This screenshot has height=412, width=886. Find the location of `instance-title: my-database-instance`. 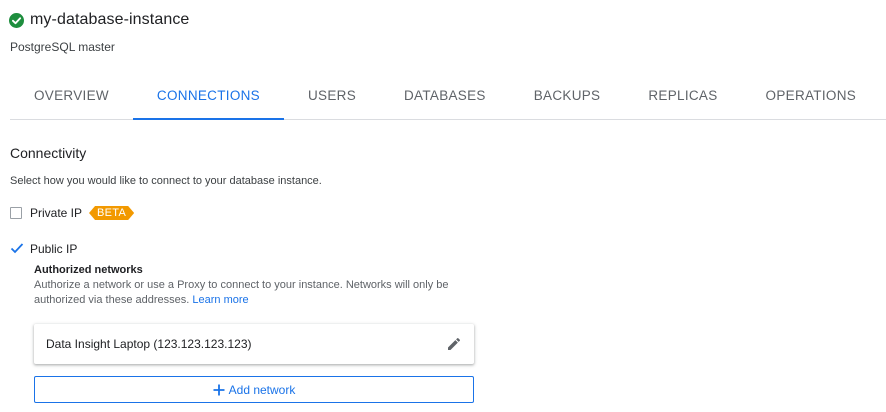

instance-title: my-database-instance is located at coordinates (110, 19).